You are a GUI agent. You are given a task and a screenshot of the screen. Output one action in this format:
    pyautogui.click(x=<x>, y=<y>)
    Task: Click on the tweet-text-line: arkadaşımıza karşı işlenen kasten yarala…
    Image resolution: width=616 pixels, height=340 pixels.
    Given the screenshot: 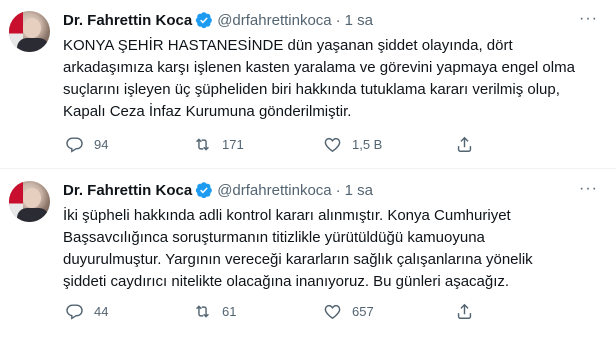 What is the action you would take?
    pyautogui.click(x=319, y=67)
    